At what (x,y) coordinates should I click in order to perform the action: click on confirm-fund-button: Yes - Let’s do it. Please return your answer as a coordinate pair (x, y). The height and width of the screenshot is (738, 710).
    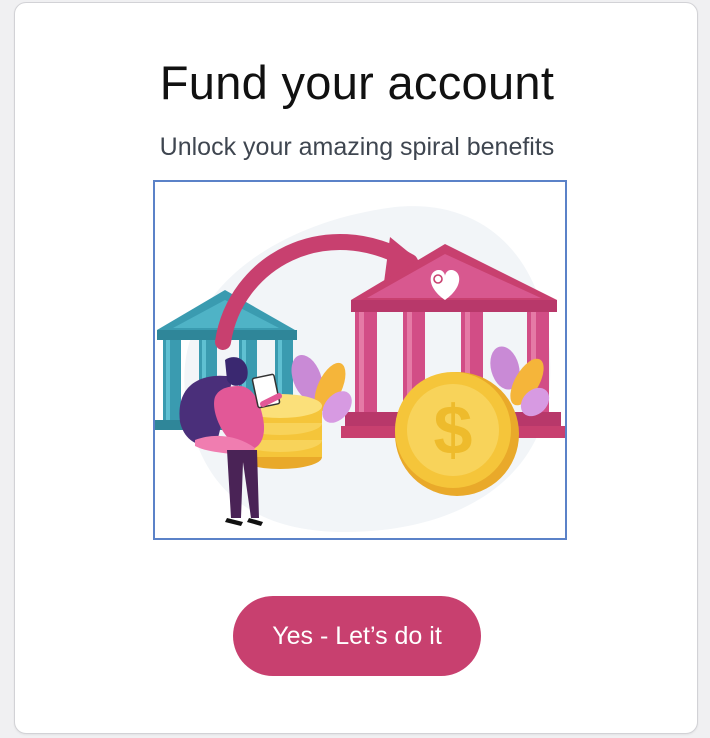
    Looking at the image, I should click on (357, 636).